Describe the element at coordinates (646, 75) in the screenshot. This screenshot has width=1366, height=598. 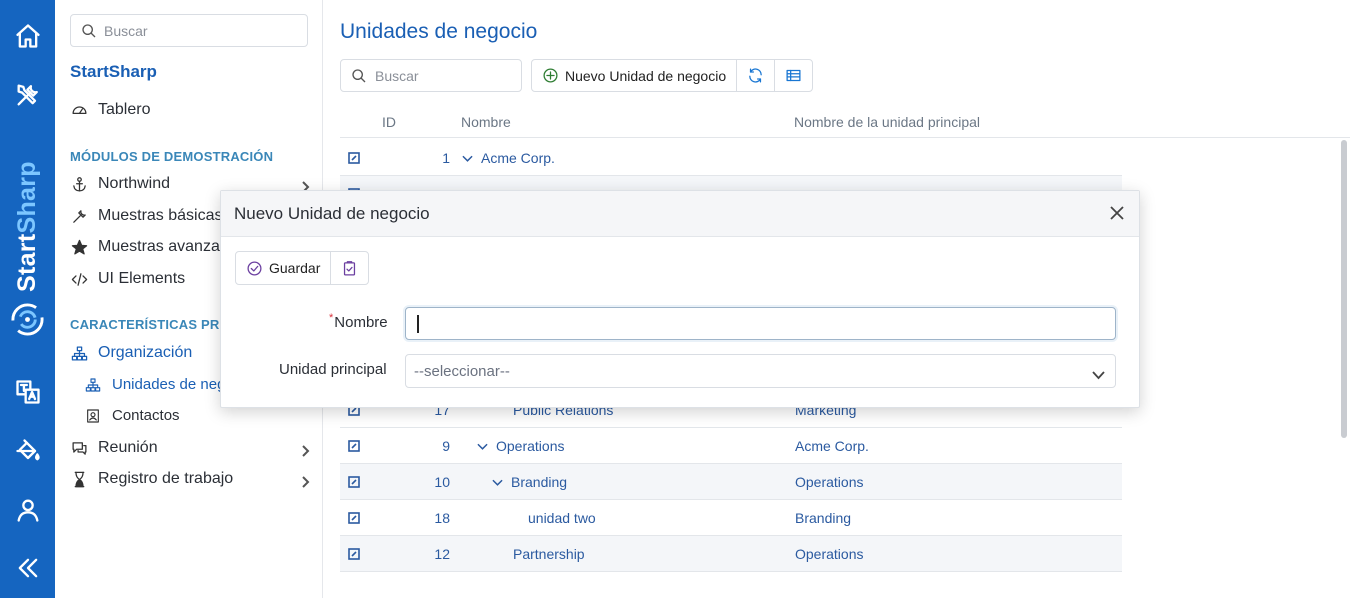
I see `new-button-label: Nuevo Unidad de negocio` at that location.